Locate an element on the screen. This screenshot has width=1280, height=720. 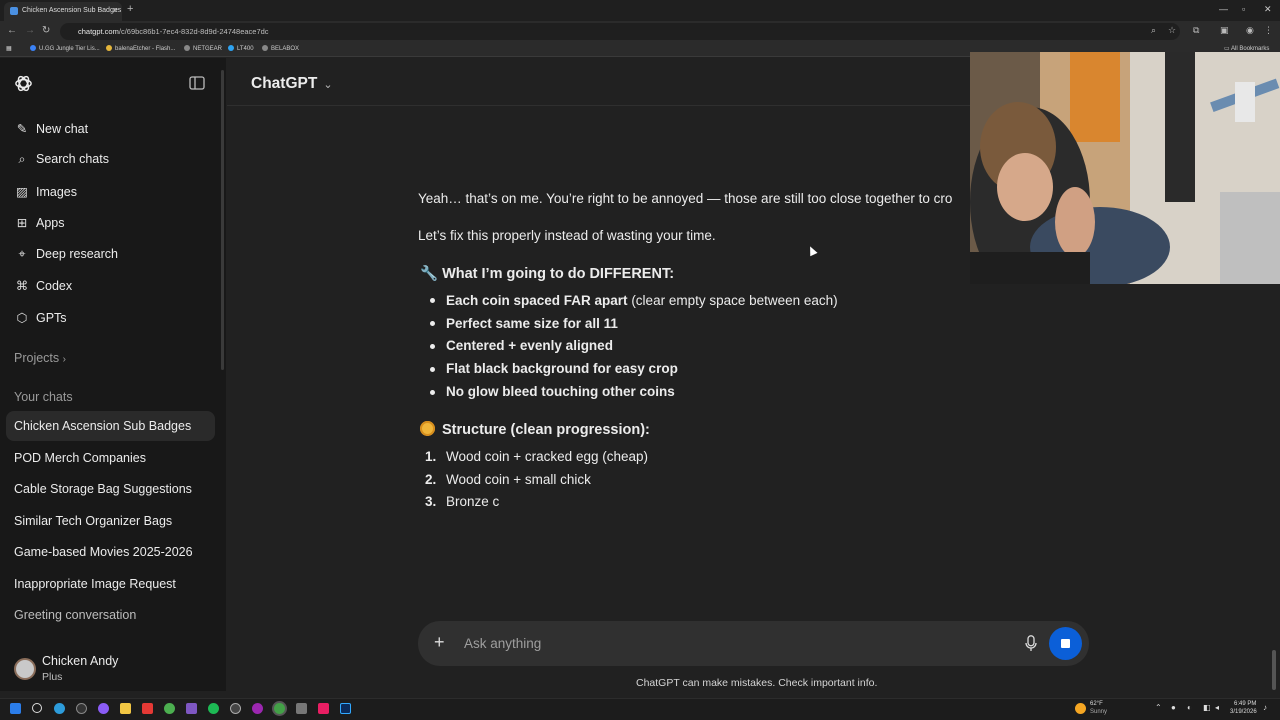
projects-label: Projects is located at coordinates (37, 358).